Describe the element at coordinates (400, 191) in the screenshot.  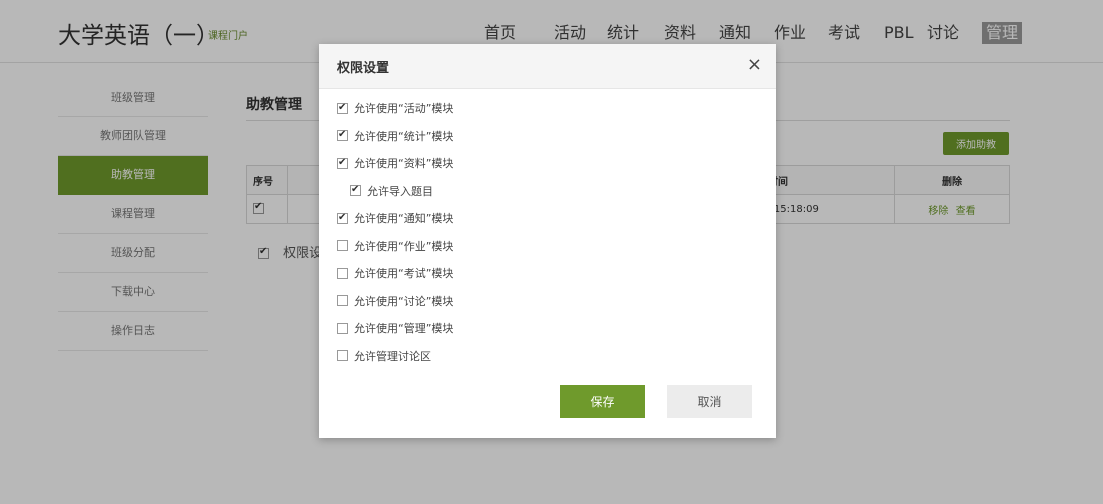
I see `option-label: 允许导入题目` at that location.